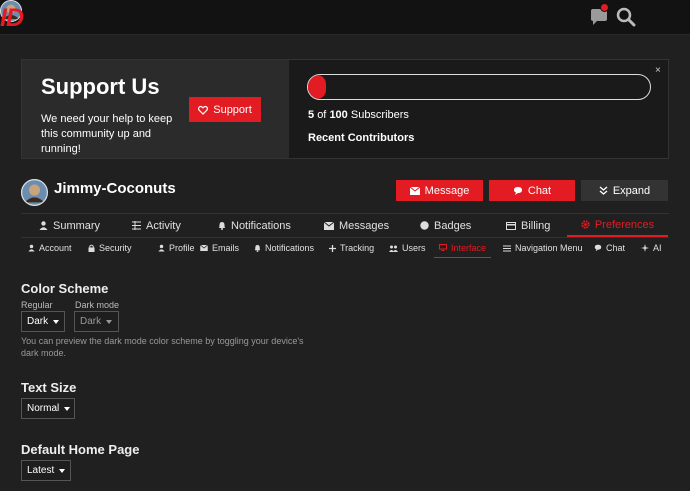  What do you see at coordinates (651, 248) in the screenshot?
I see `subtab-ai: AI` at bounding box center [651, 248].